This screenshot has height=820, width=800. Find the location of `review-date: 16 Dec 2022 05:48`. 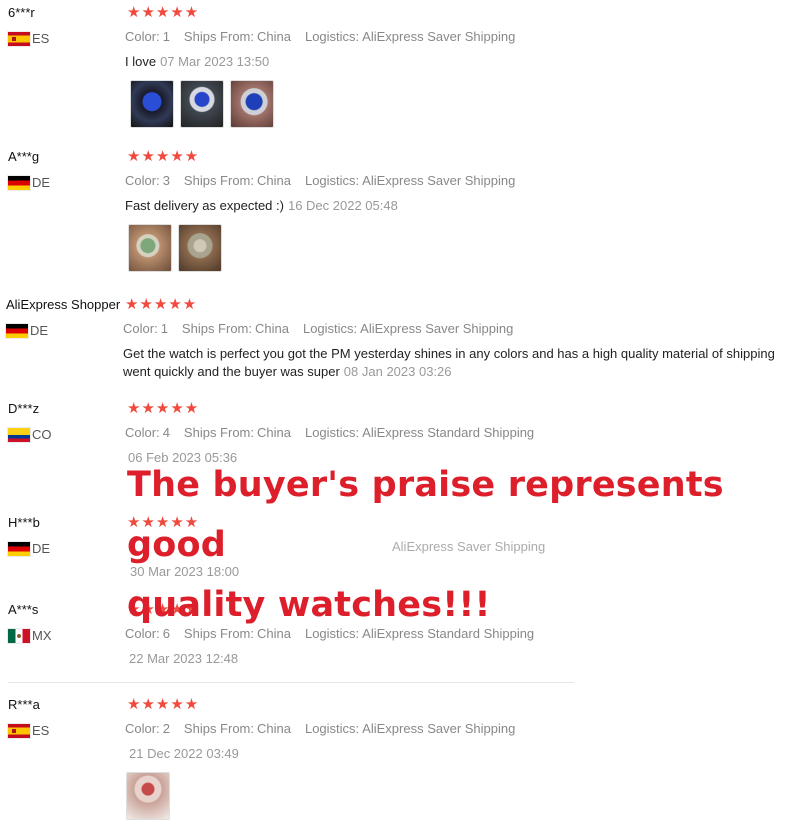

review-date: 16 Dec 2022 05:48 is located at coordinates (342, 205).